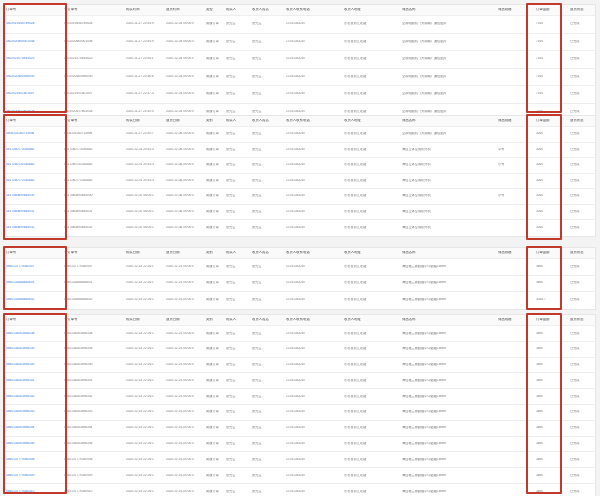 This screenshot has height=496, width=600. Describe the element at coordinates (34, 150) in the screenshot. I see `order-number-link: 4417260773030882` at that location.